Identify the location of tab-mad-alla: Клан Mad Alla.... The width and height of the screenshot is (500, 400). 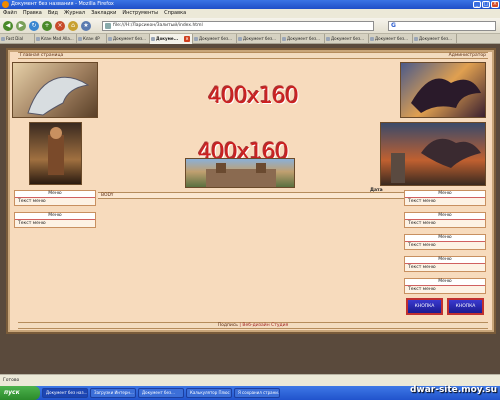
(56, 39).